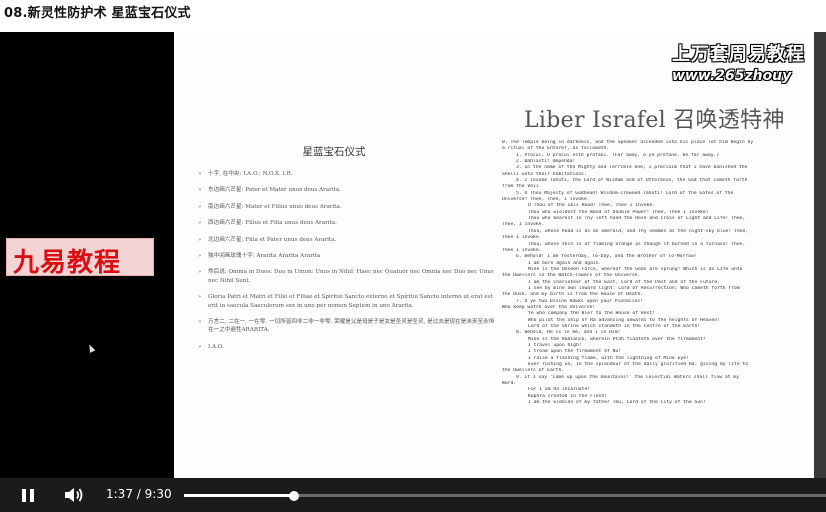 This screenshot has width=826, height=512. I want to click on watermark-text: 上万套周易教程, so click(738, 54).